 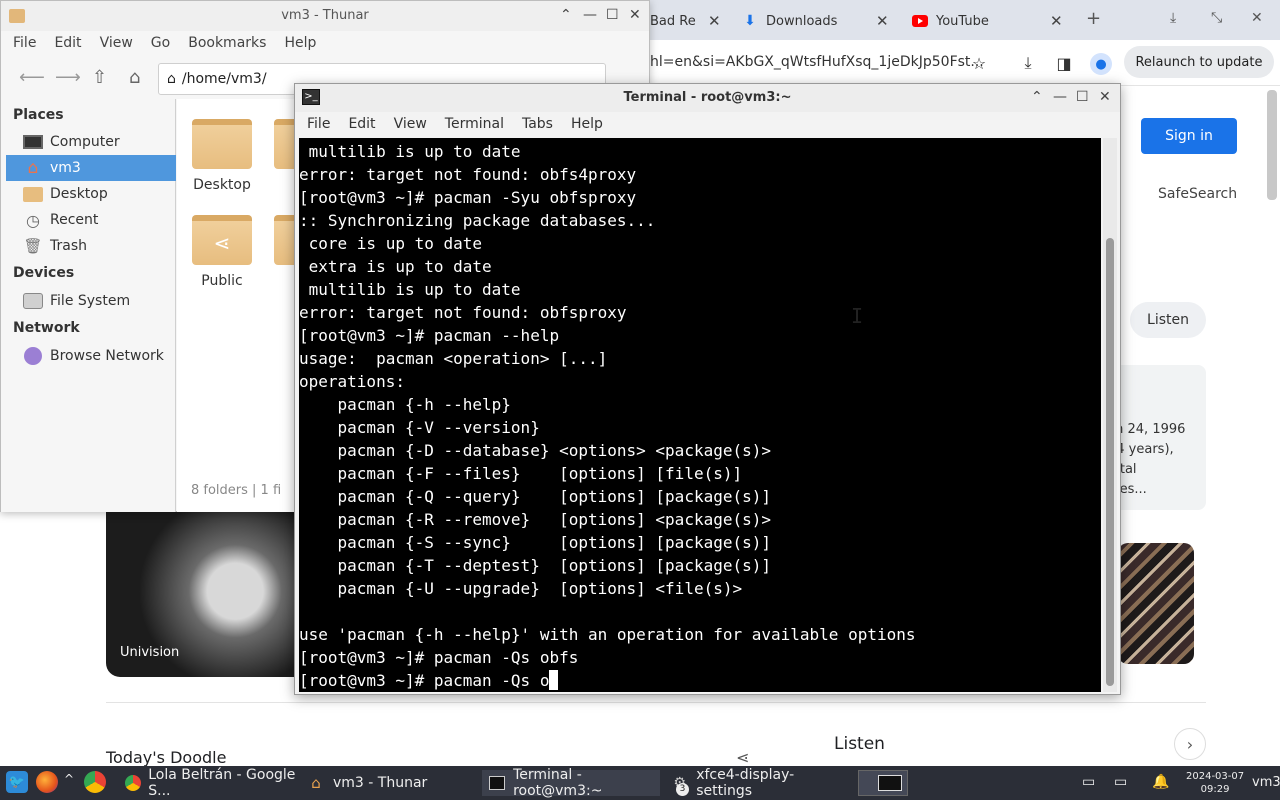 I want to click on youtube-icon, so click(x=920, y=21).